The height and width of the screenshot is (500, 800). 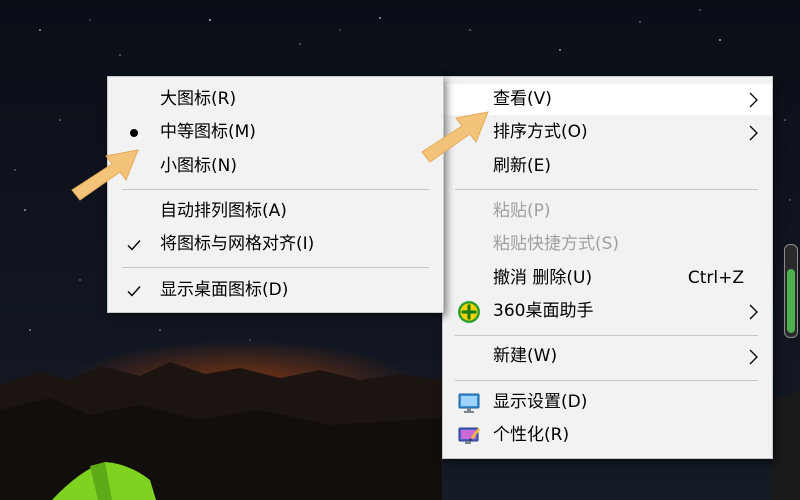 I want to click on menu-item-personalize-label: 个性化(R), so click(x=531, y=435).